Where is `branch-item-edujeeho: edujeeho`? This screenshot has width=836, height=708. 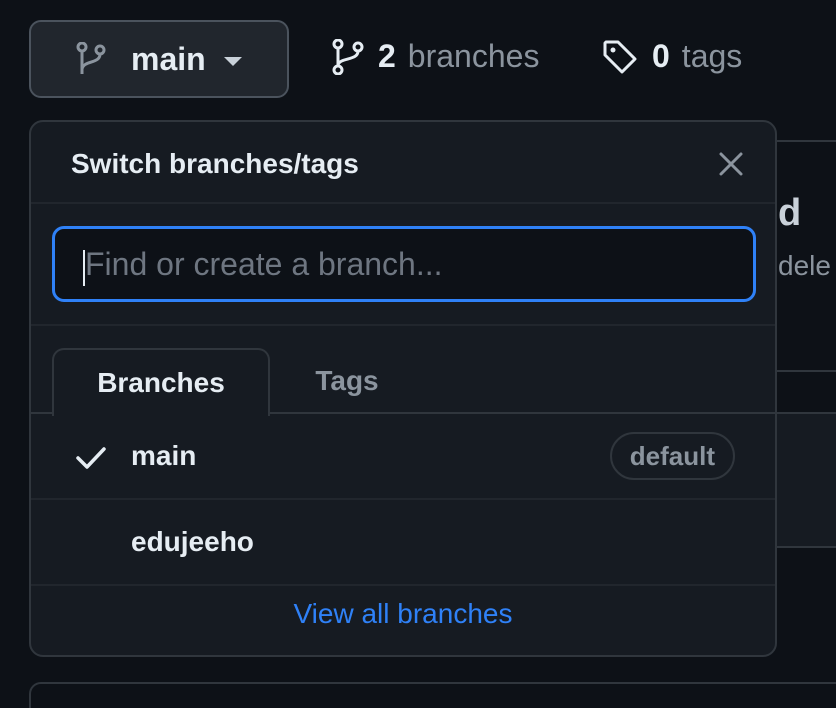
branch-item-edujeeho: edujeeho is located at coordinates (403, 543).